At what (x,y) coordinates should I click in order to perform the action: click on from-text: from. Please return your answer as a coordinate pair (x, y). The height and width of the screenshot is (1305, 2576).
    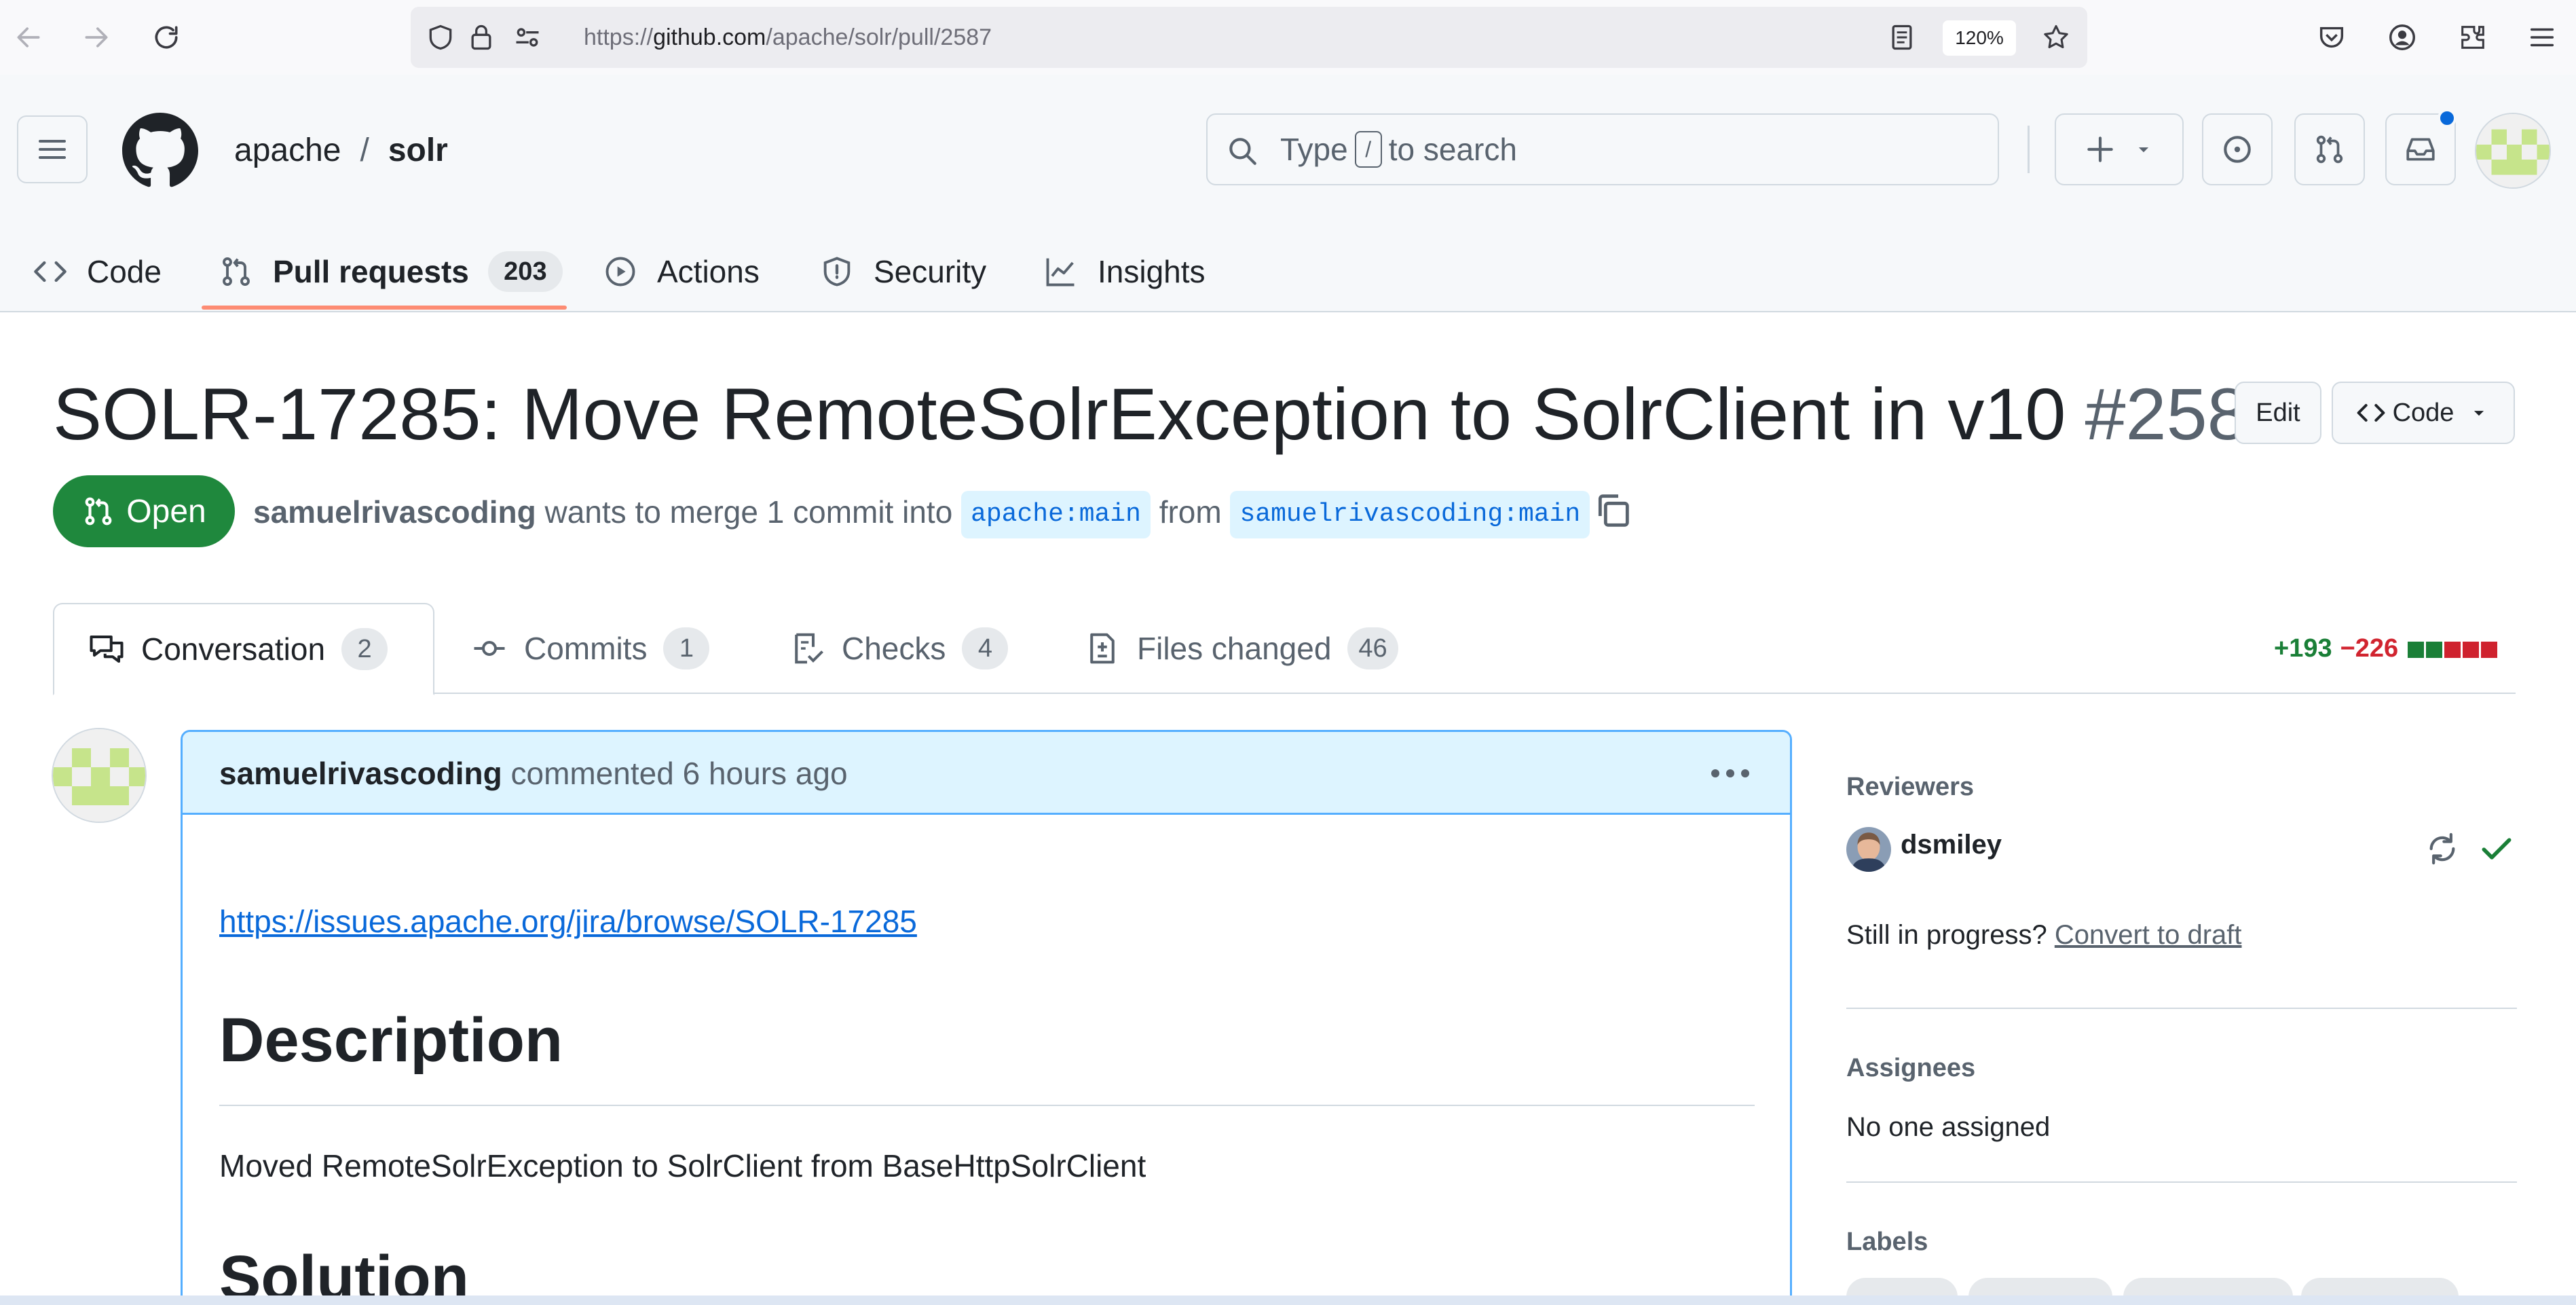
    Looking at the image, I should click on (1191, 512).